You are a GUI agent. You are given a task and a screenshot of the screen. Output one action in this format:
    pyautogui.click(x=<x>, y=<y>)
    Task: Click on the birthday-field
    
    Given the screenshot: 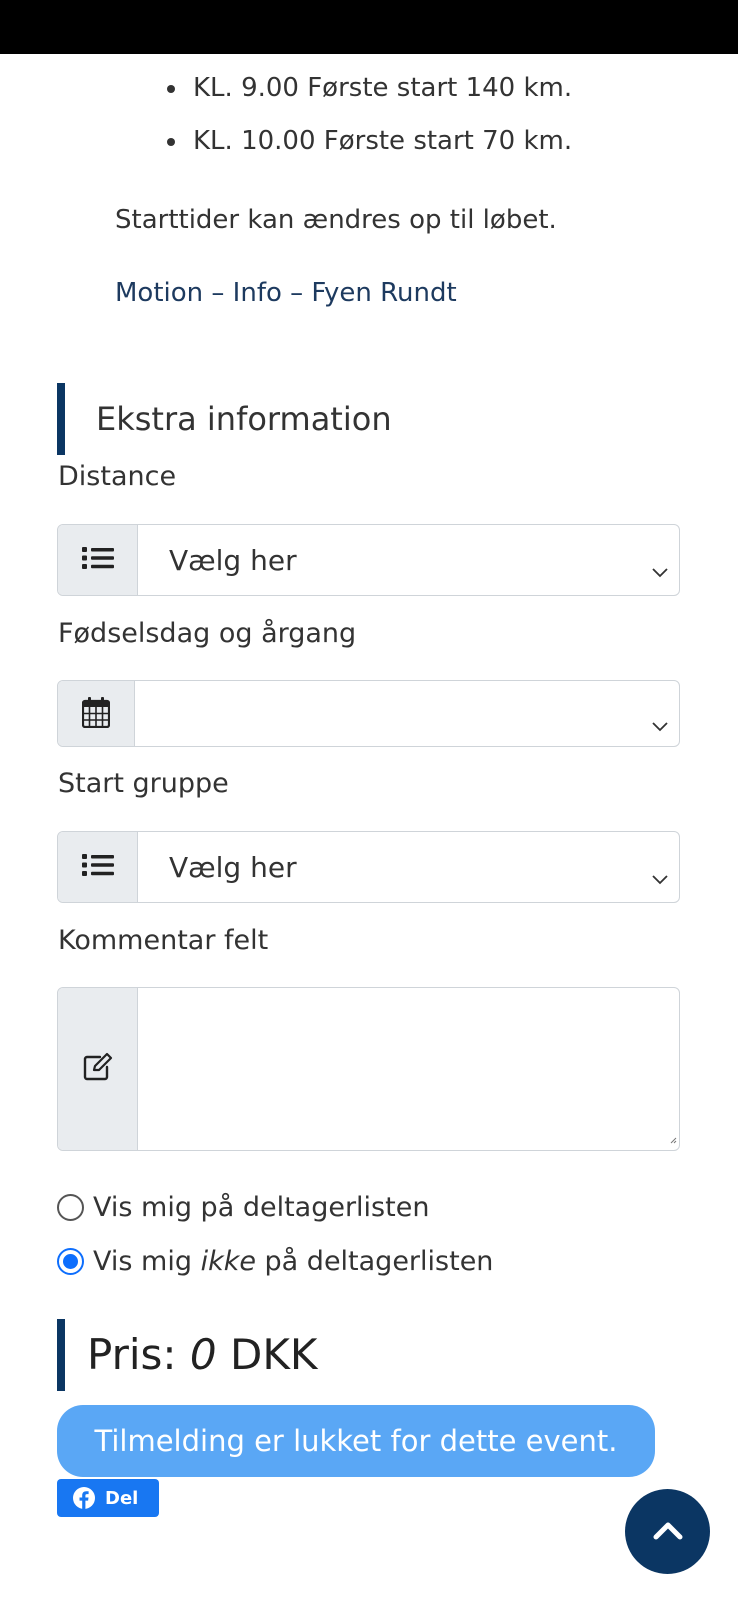 What is the action you would take?
    pyautogui.click(x=368, y=713)
    